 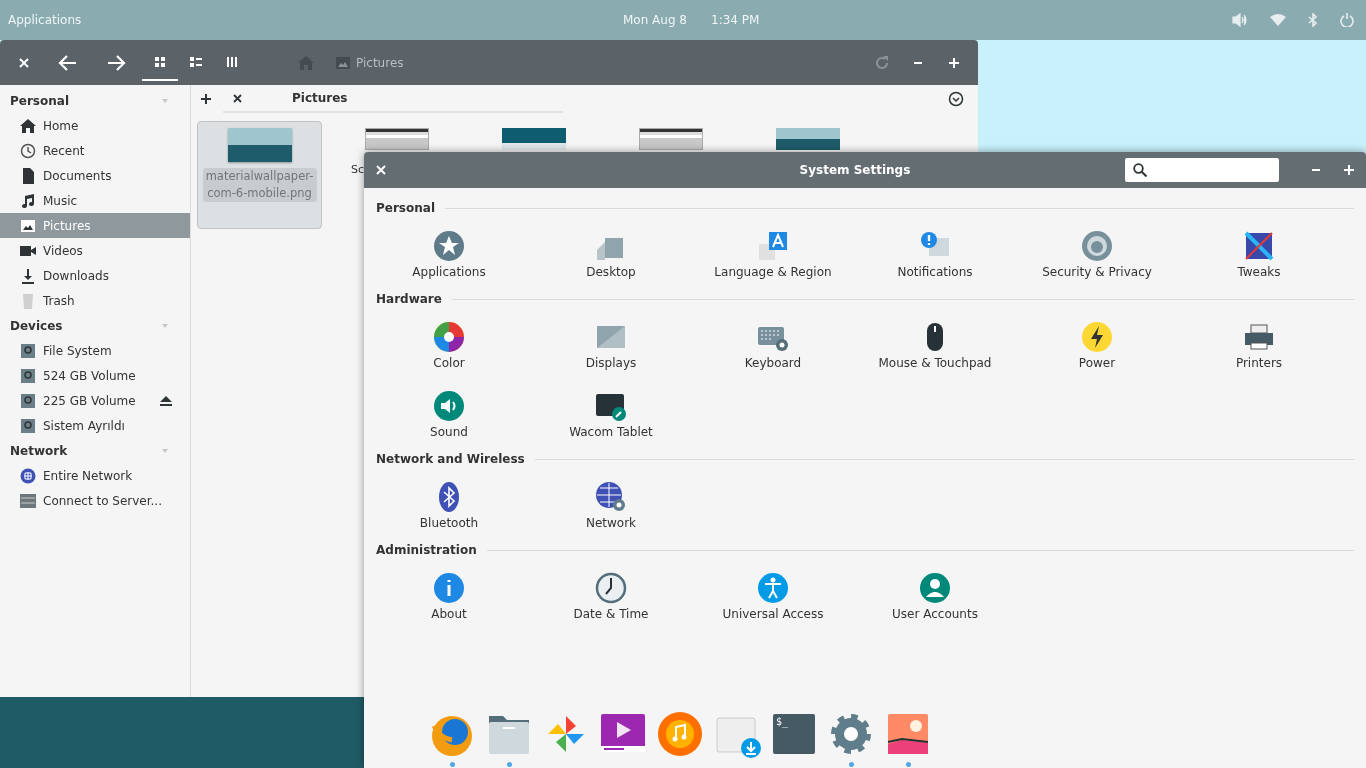 I want to click on section-heading: Personal, so click(x=405, y=208).